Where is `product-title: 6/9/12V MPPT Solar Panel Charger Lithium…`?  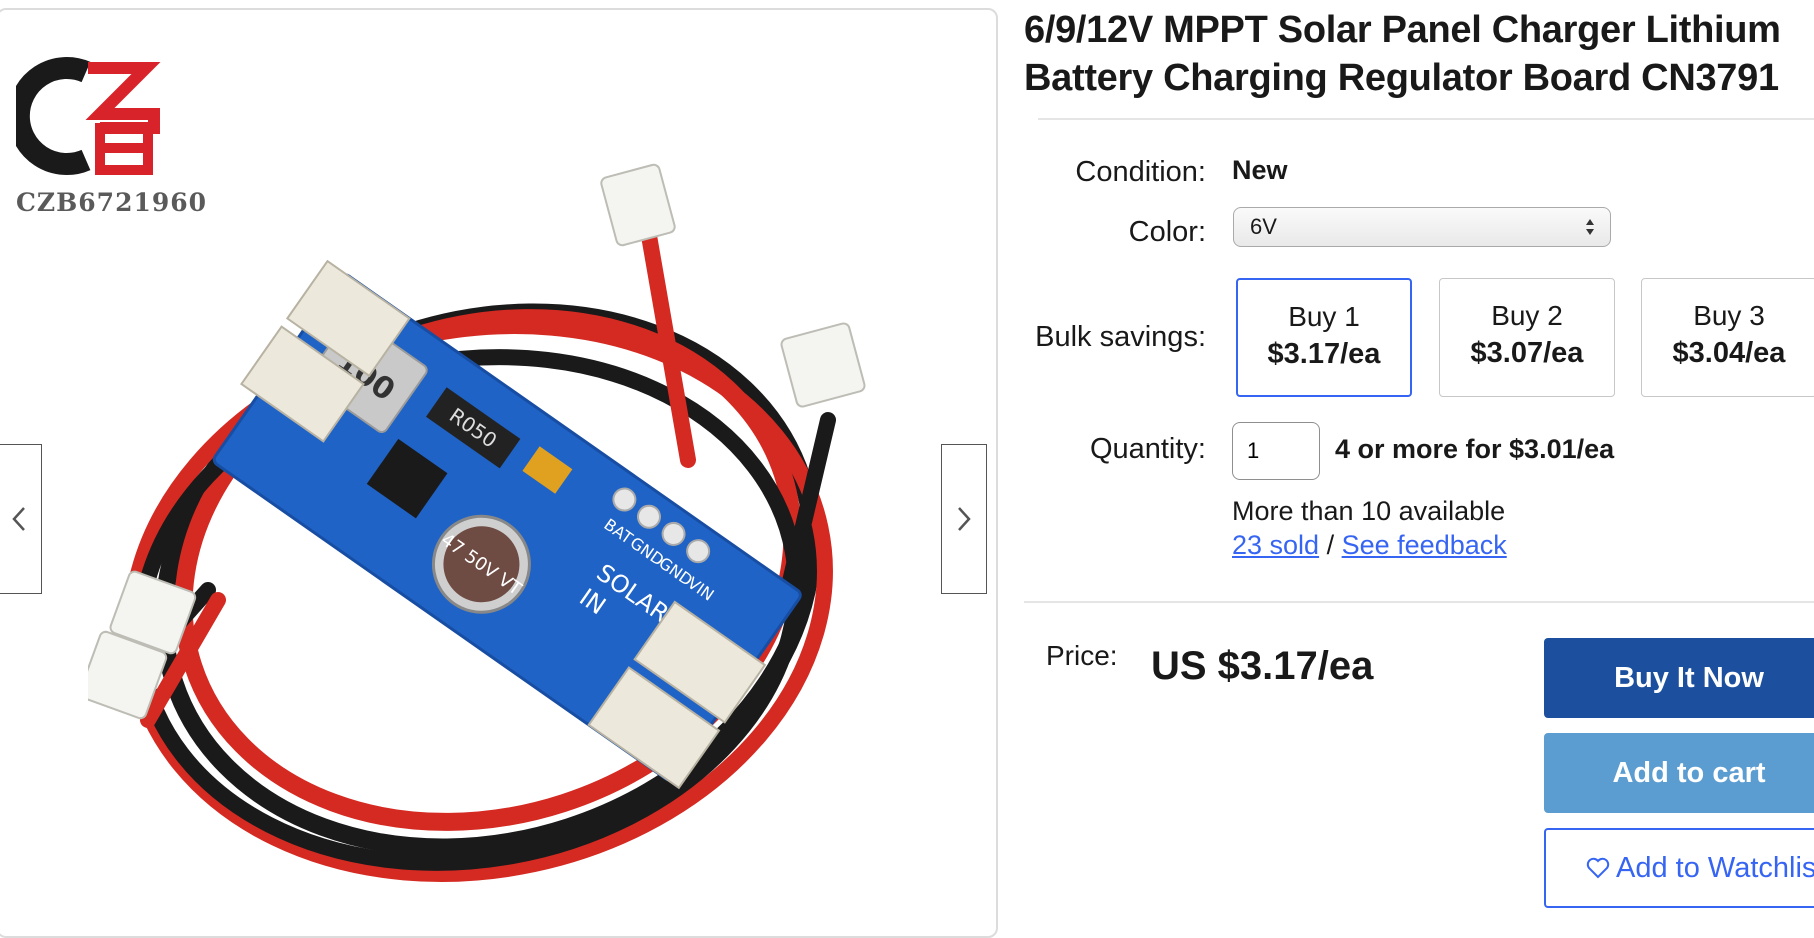 product-title: 6/9/12V MPPT Solar Panel Charger Lithium… is located at coordinates (1402, 54).